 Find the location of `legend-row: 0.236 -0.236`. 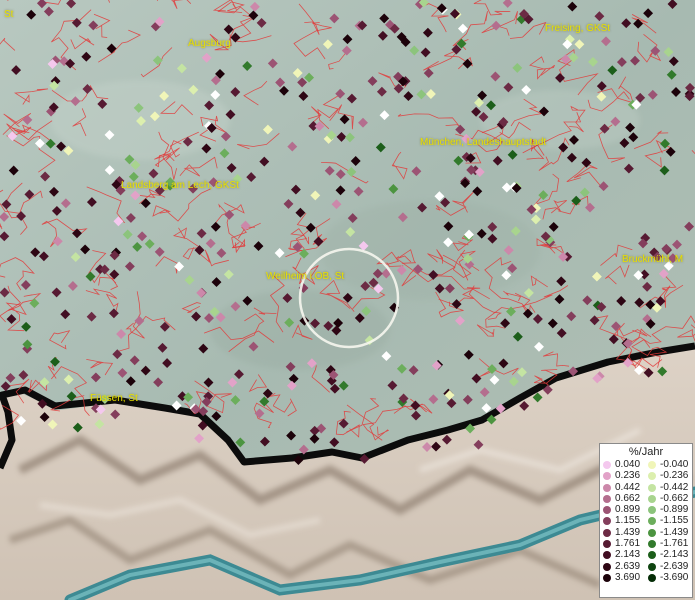

legend-row: 0.236 -0.236 is located at coordinates (646, 475).